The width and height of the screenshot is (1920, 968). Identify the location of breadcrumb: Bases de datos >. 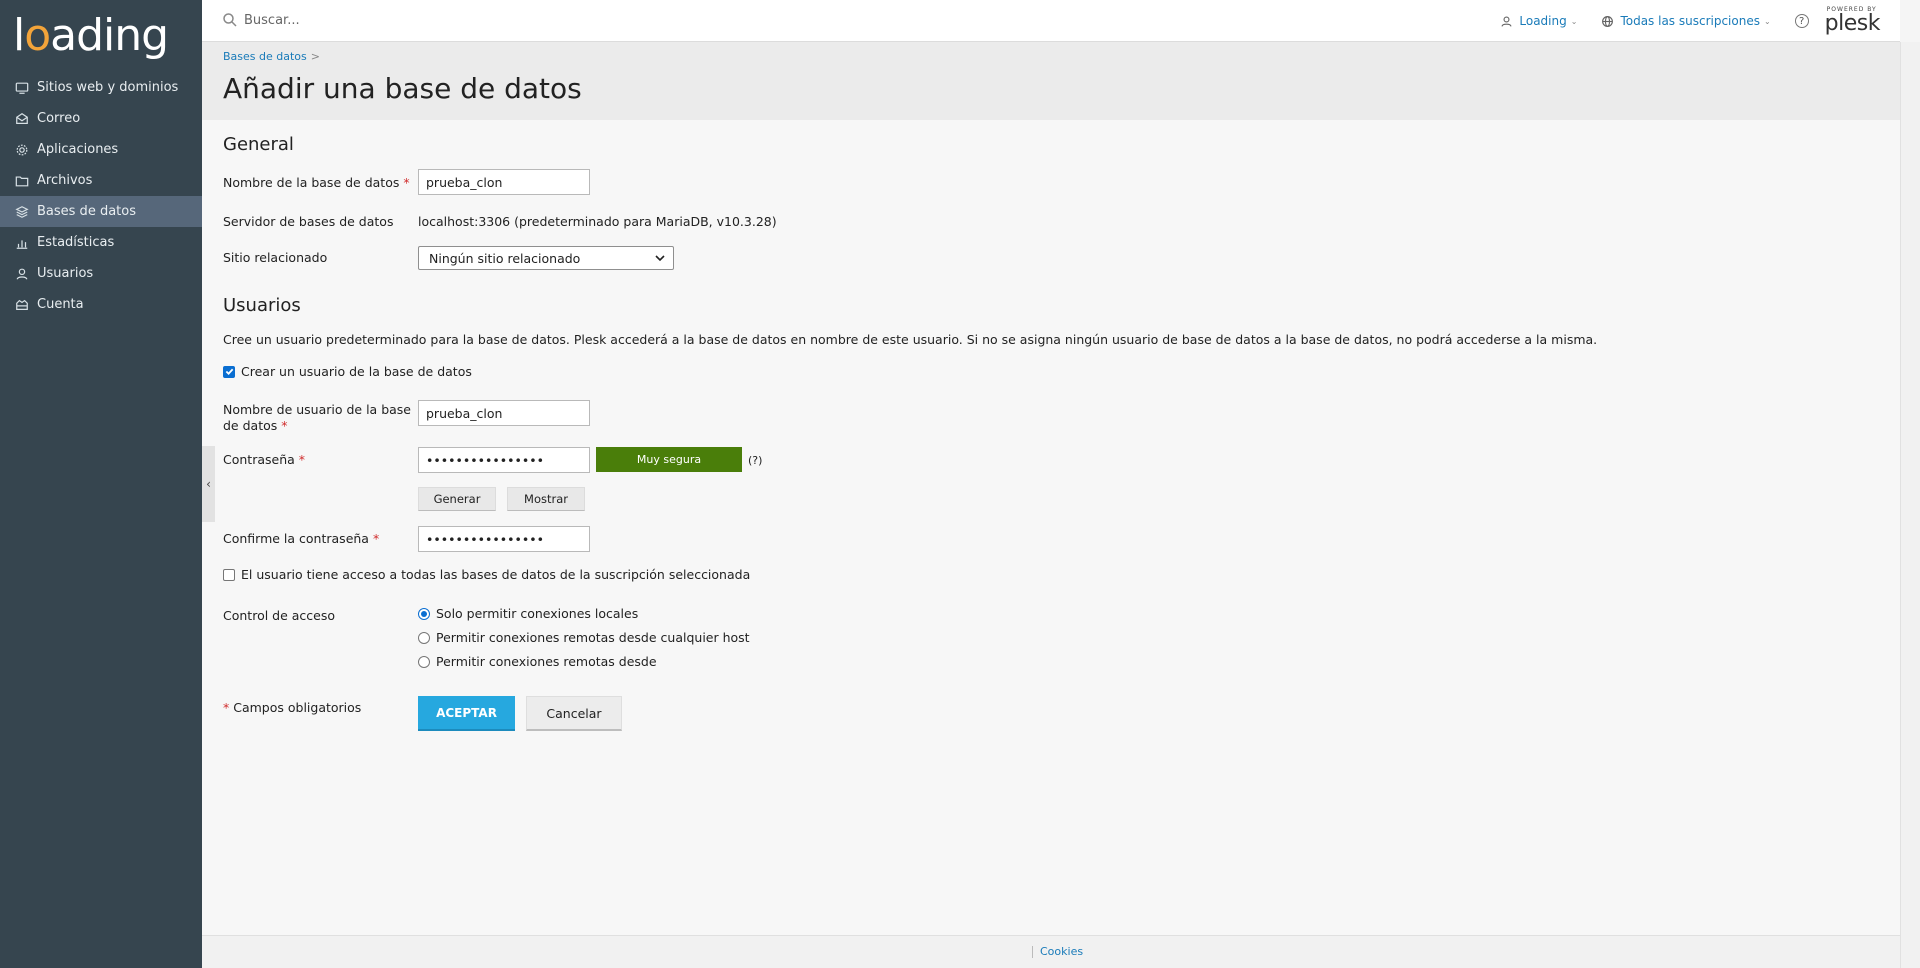
(271, 56).